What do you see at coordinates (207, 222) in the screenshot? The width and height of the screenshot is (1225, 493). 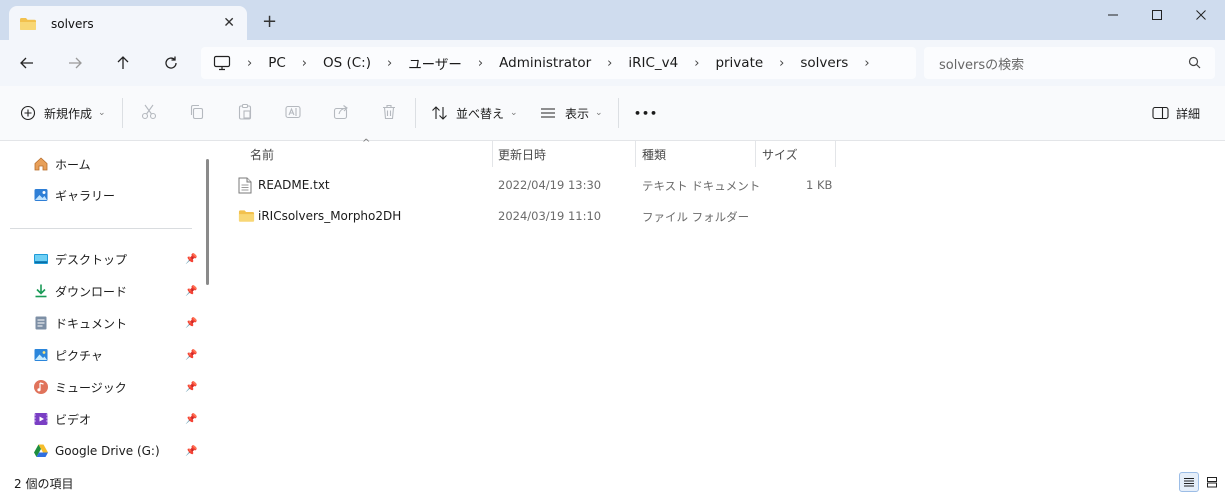 I see `sidebar-scrollbar` at bounding box center [207, 222].